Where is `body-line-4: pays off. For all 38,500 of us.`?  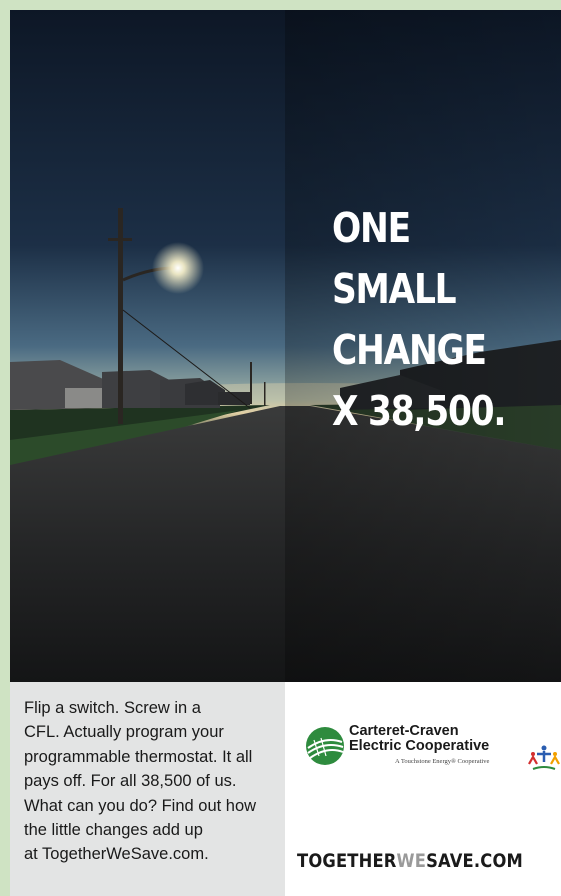 body-line-4: pays off. For all 38,500 of us. is located at coordinates (130, 781).